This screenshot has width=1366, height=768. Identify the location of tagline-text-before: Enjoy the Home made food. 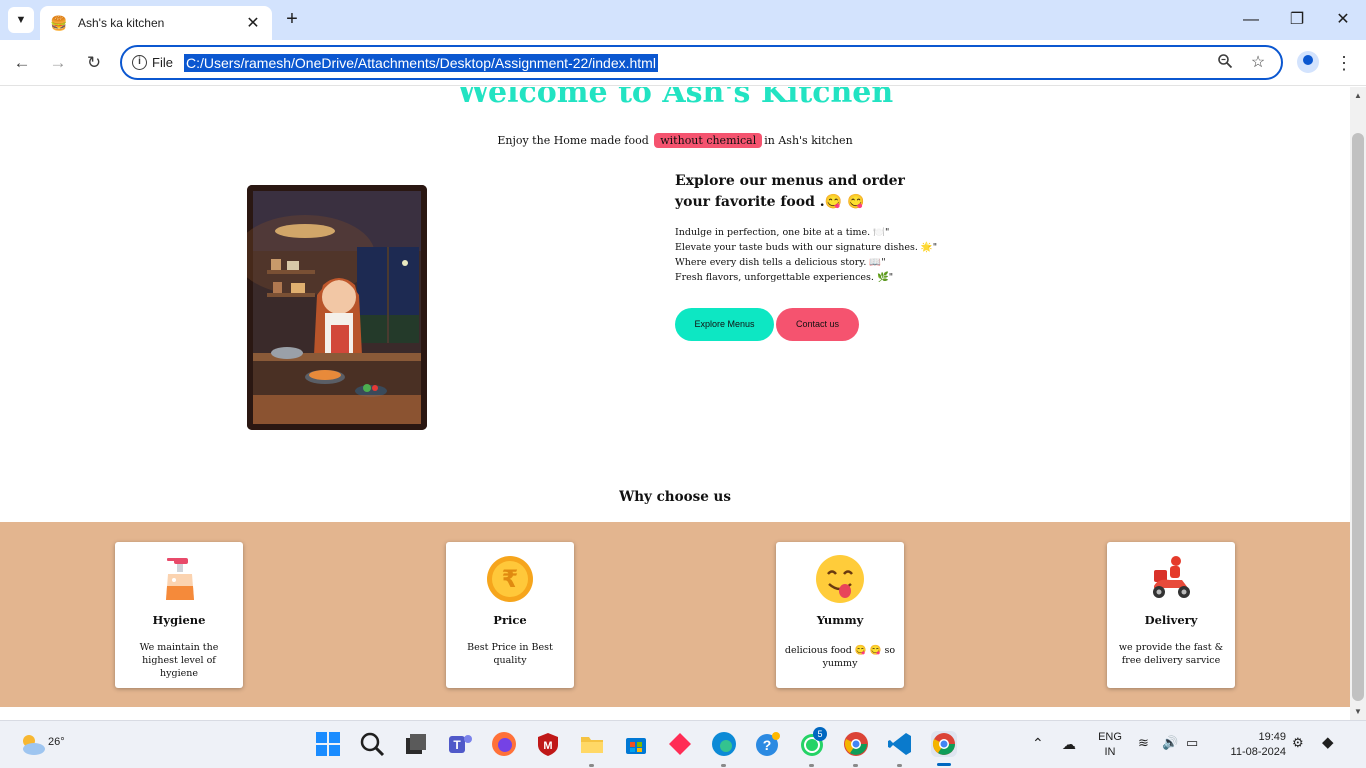
(573, 140).